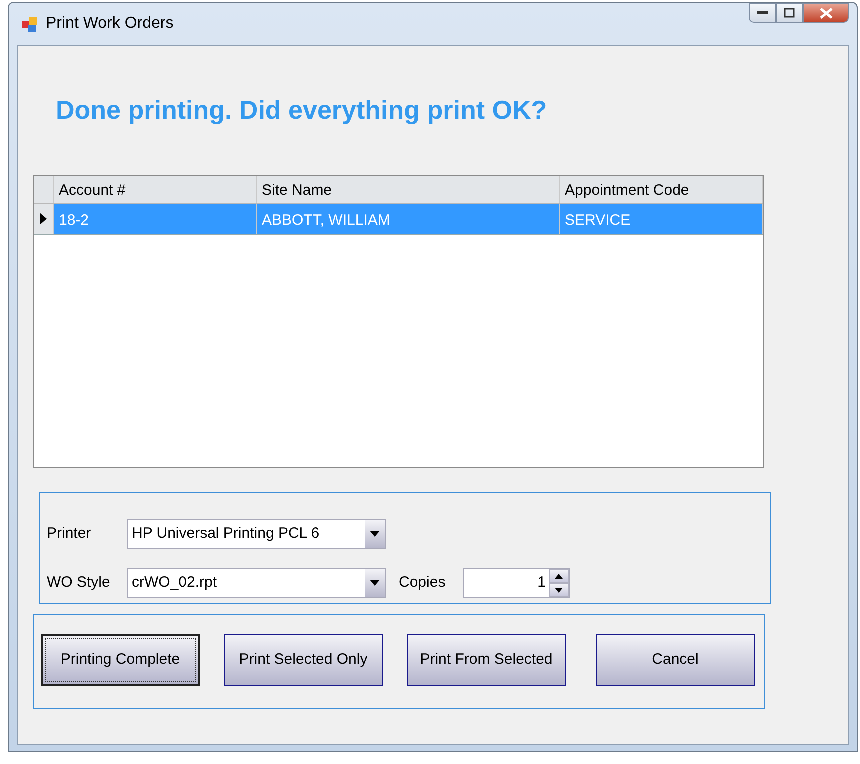  Describe the element at coordinates (408, 189) in the screenshot. I see `column-header: Site Name` at that location.